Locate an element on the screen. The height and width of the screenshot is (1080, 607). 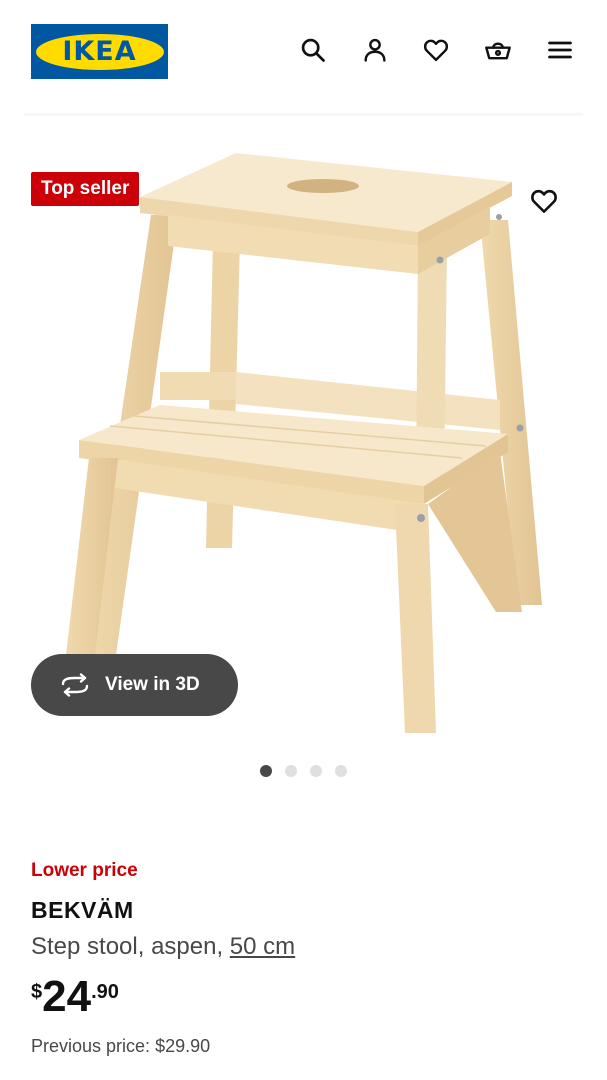
lower-price-label: Lower price is located at coordinates (84, 870).